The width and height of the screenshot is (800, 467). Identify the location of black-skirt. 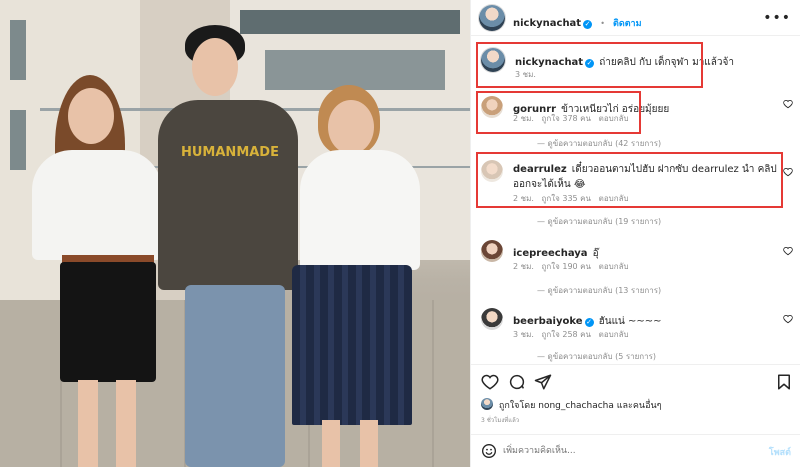
(108, 322).